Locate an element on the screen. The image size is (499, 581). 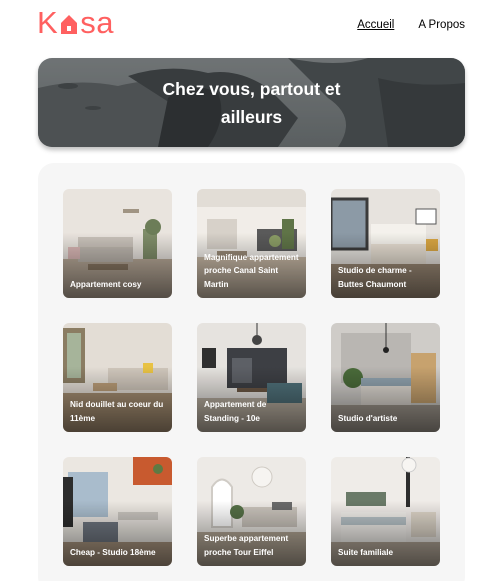
house-icon is located at coordinates (69, 23).